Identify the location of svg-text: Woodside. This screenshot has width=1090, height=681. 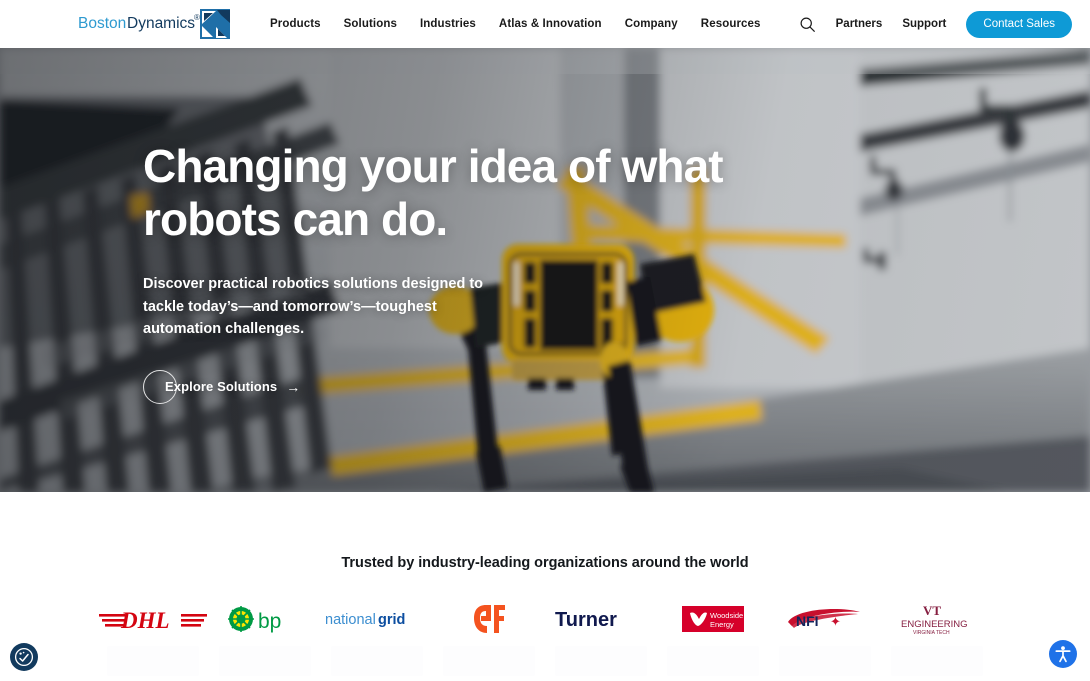
(726, 615).